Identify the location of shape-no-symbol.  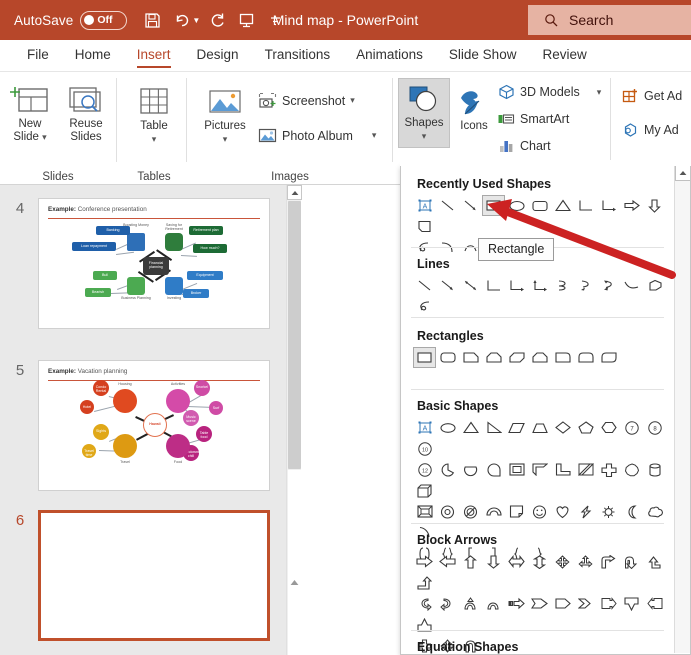
(470, 511).